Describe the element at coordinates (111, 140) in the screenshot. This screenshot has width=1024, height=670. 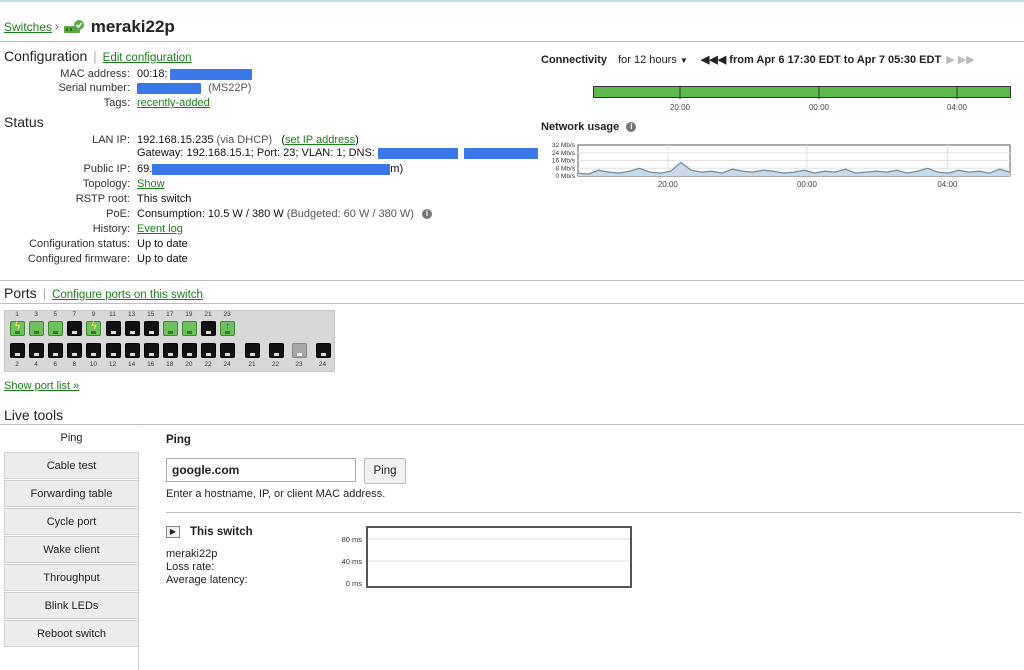
I see `lan-ip-label: LAN IP:` at that location.